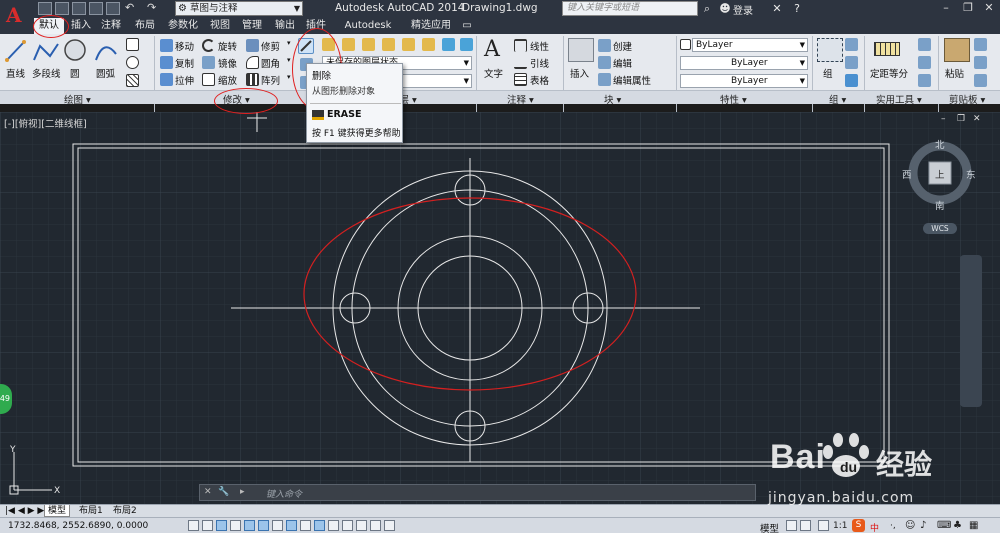 The image size is (1000, 533). What do you see at coordinates (830, 50) in the screenshot?
I see `group-icon` at bounding box center [830, 50].